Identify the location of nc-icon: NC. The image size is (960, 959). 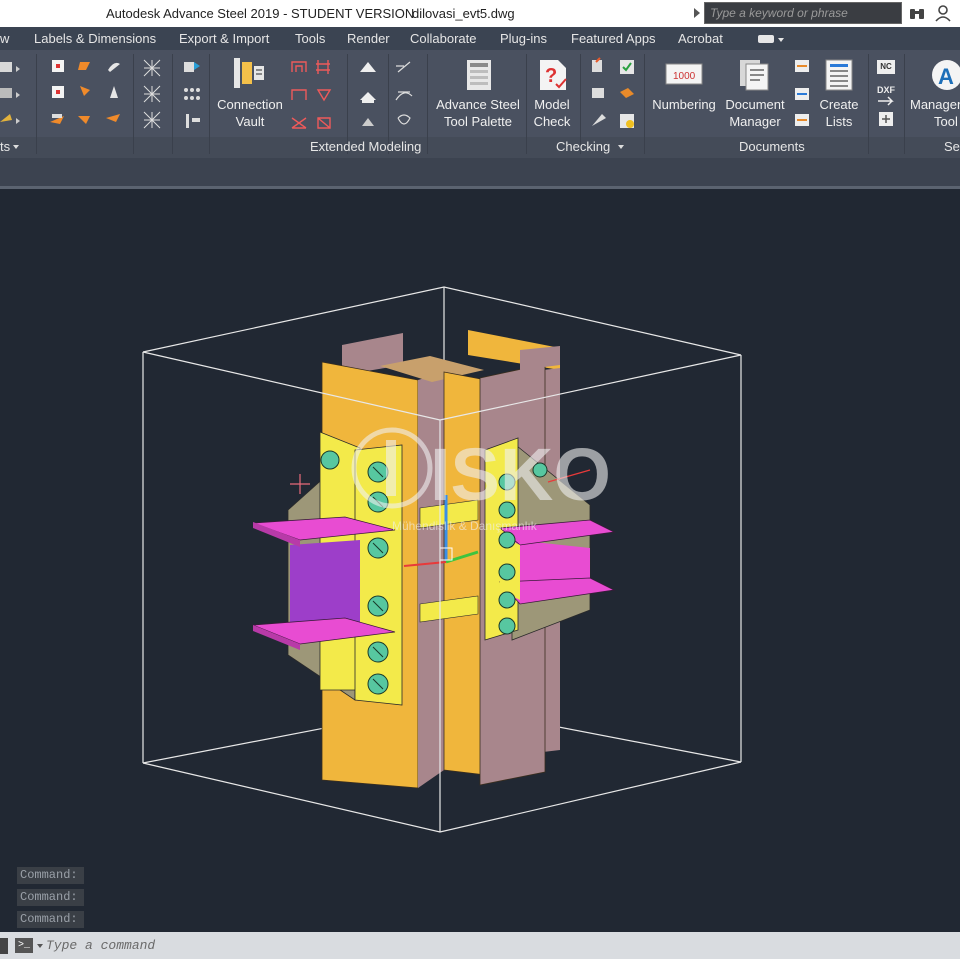
(886, 67).